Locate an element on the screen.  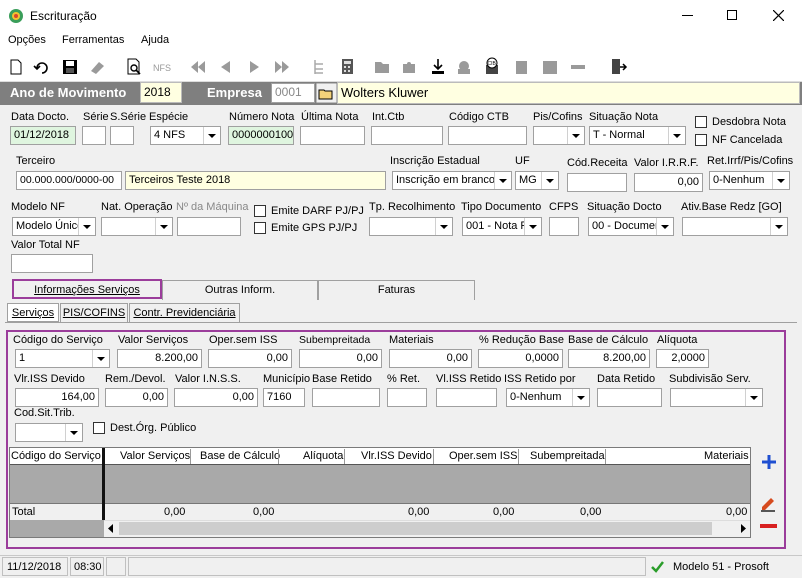
ie-label: Inscrição Estadual is located at coordinates (435, 161).